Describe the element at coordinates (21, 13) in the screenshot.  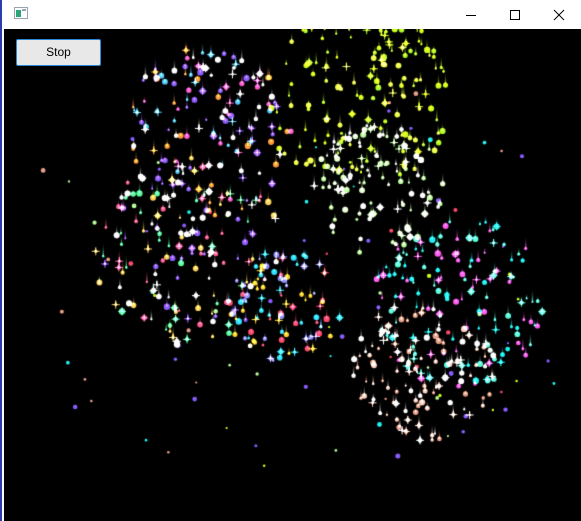
I see `app-icon` at that location.